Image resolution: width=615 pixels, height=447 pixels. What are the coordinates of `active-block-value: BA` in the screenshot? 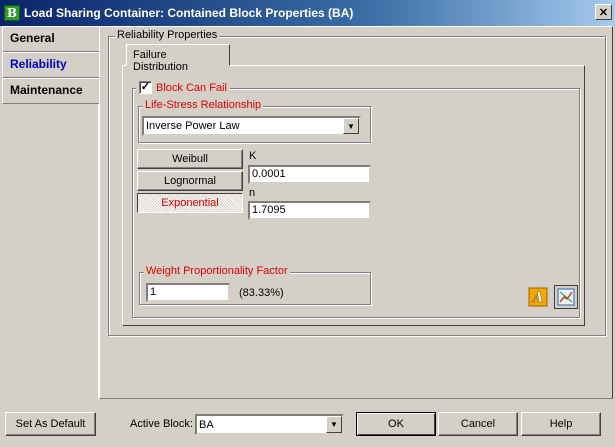 It's located at (206, 424).